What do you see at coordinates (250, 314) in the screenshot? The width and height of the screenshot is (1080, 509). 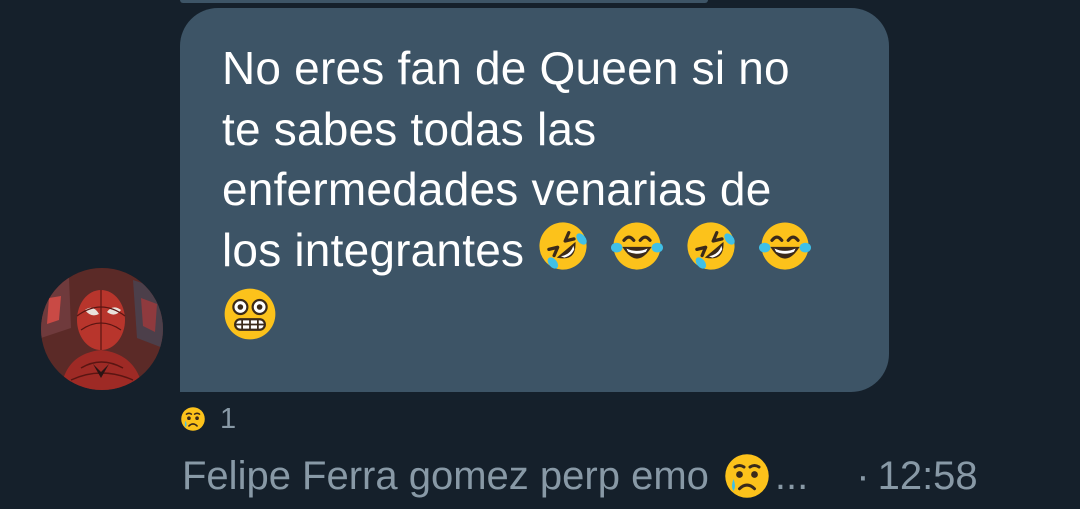 I see `grimacing-flushed-icon` at bounding box center [250, 314].